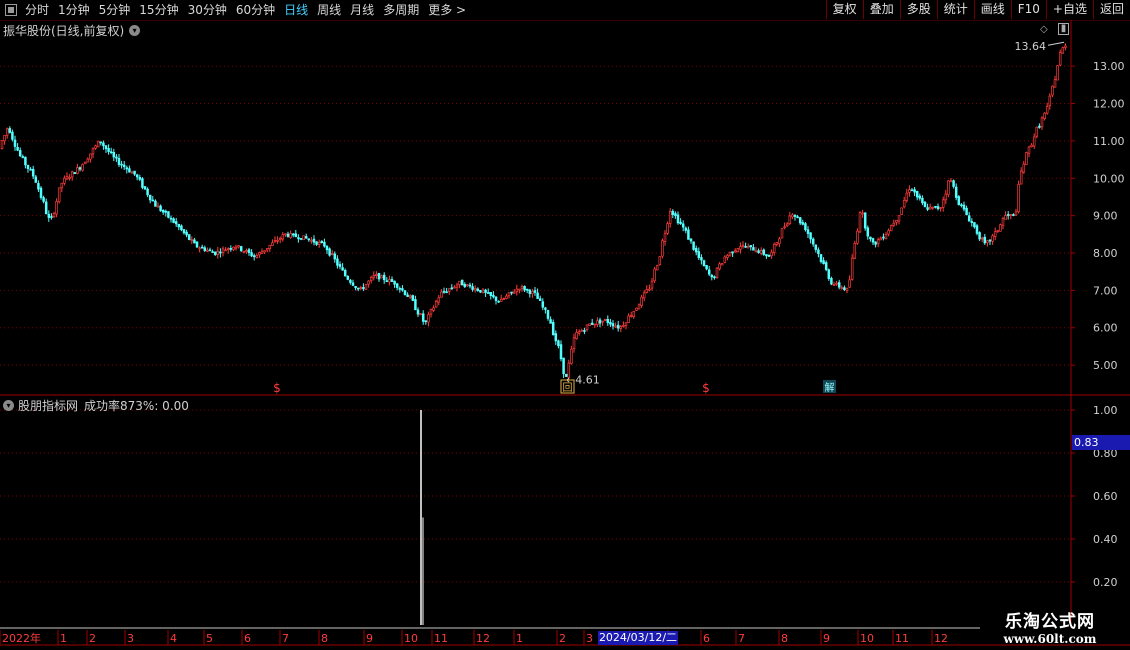 This screenshot has height=650, width=1130. What do you see at coordinates (1105, 410) in the screenshot?
I see `indicator-tick-label: 1.00` at bounding box center [1105, 410].